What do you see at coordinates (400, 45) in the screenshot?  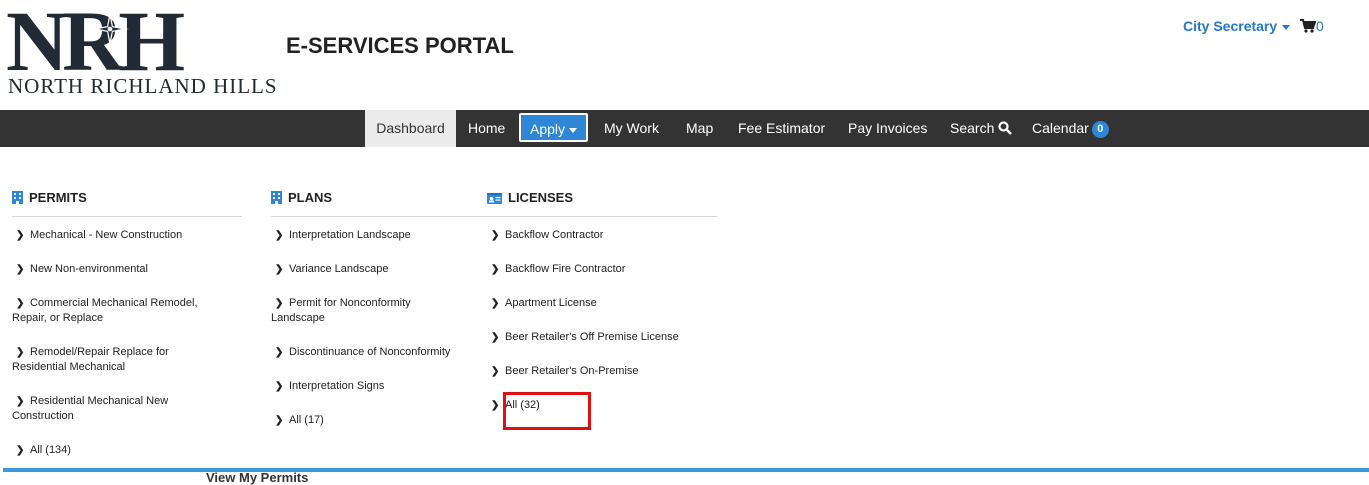 I see `portal-title: E-SERVICES PORTAL` at bounding box center [400, 45].